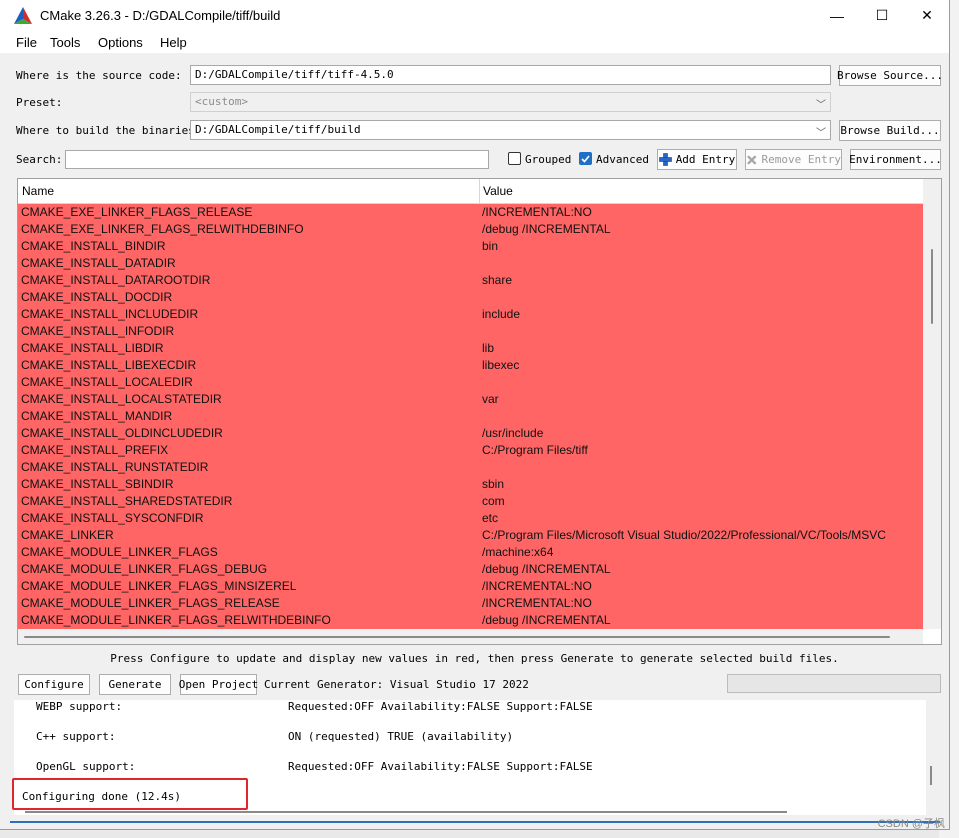  I want to click on window-bottom-accent, so click(475, 822).